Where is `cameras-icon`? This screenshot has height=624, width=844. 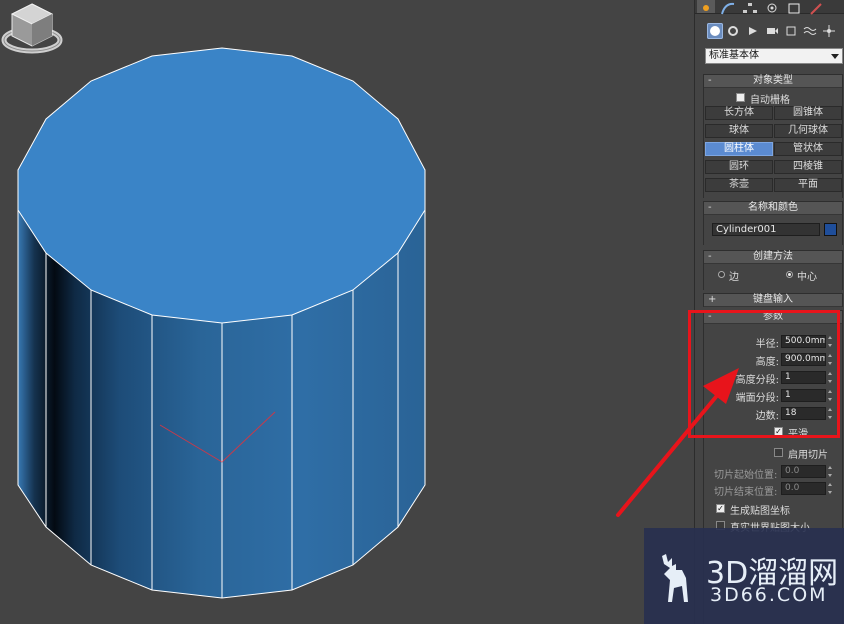
cameras-icon is located at coordinates (772, 31).